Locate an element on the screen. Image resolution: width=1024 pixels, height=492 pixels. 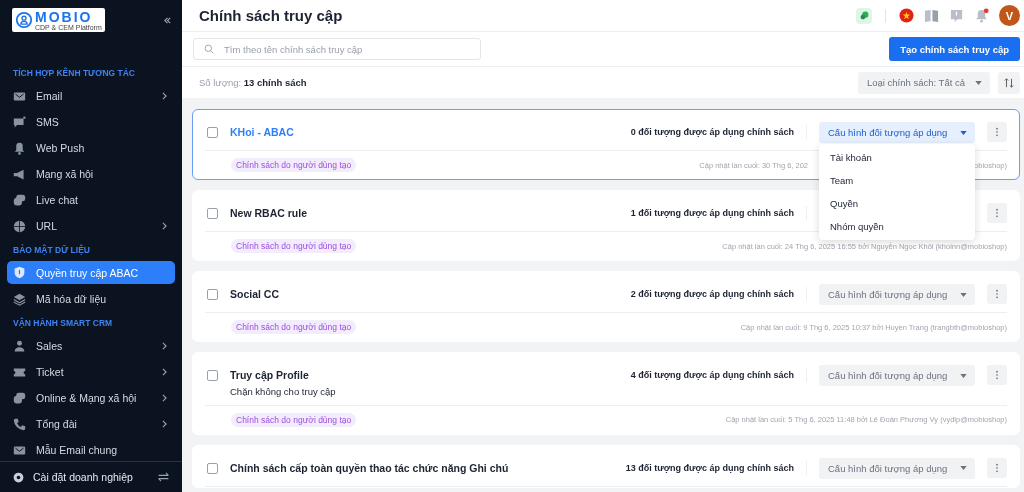
policy-count: Số lượng: 13 chính sách is located at coordinates (253, 82).